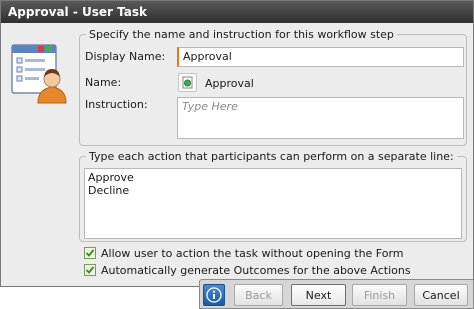 The width and height of the screenshot is (474, 309). I want to click on instruction-field: Type Here, so click(320, 118).